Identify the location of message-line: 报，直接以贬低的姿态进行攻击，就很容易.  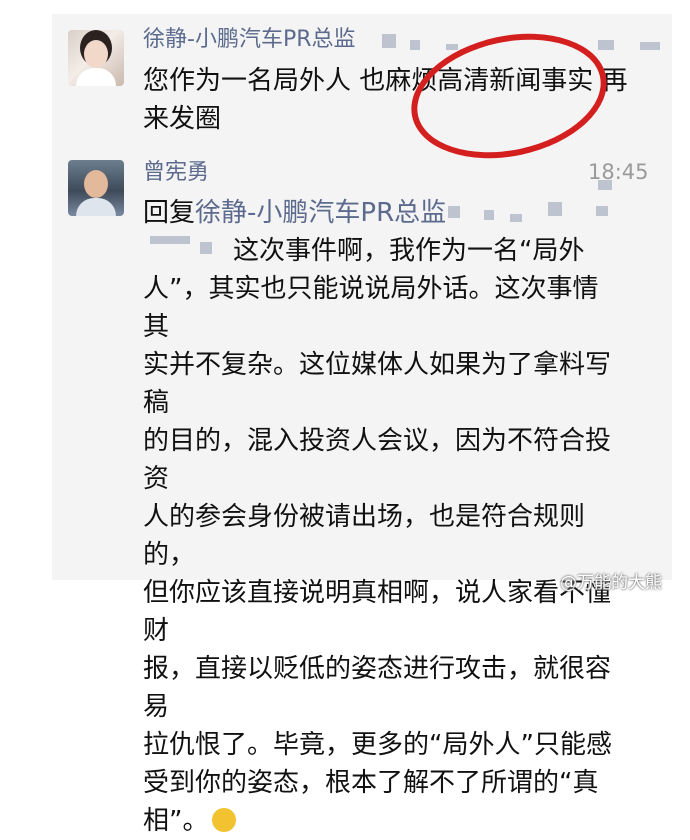
(377, 688).